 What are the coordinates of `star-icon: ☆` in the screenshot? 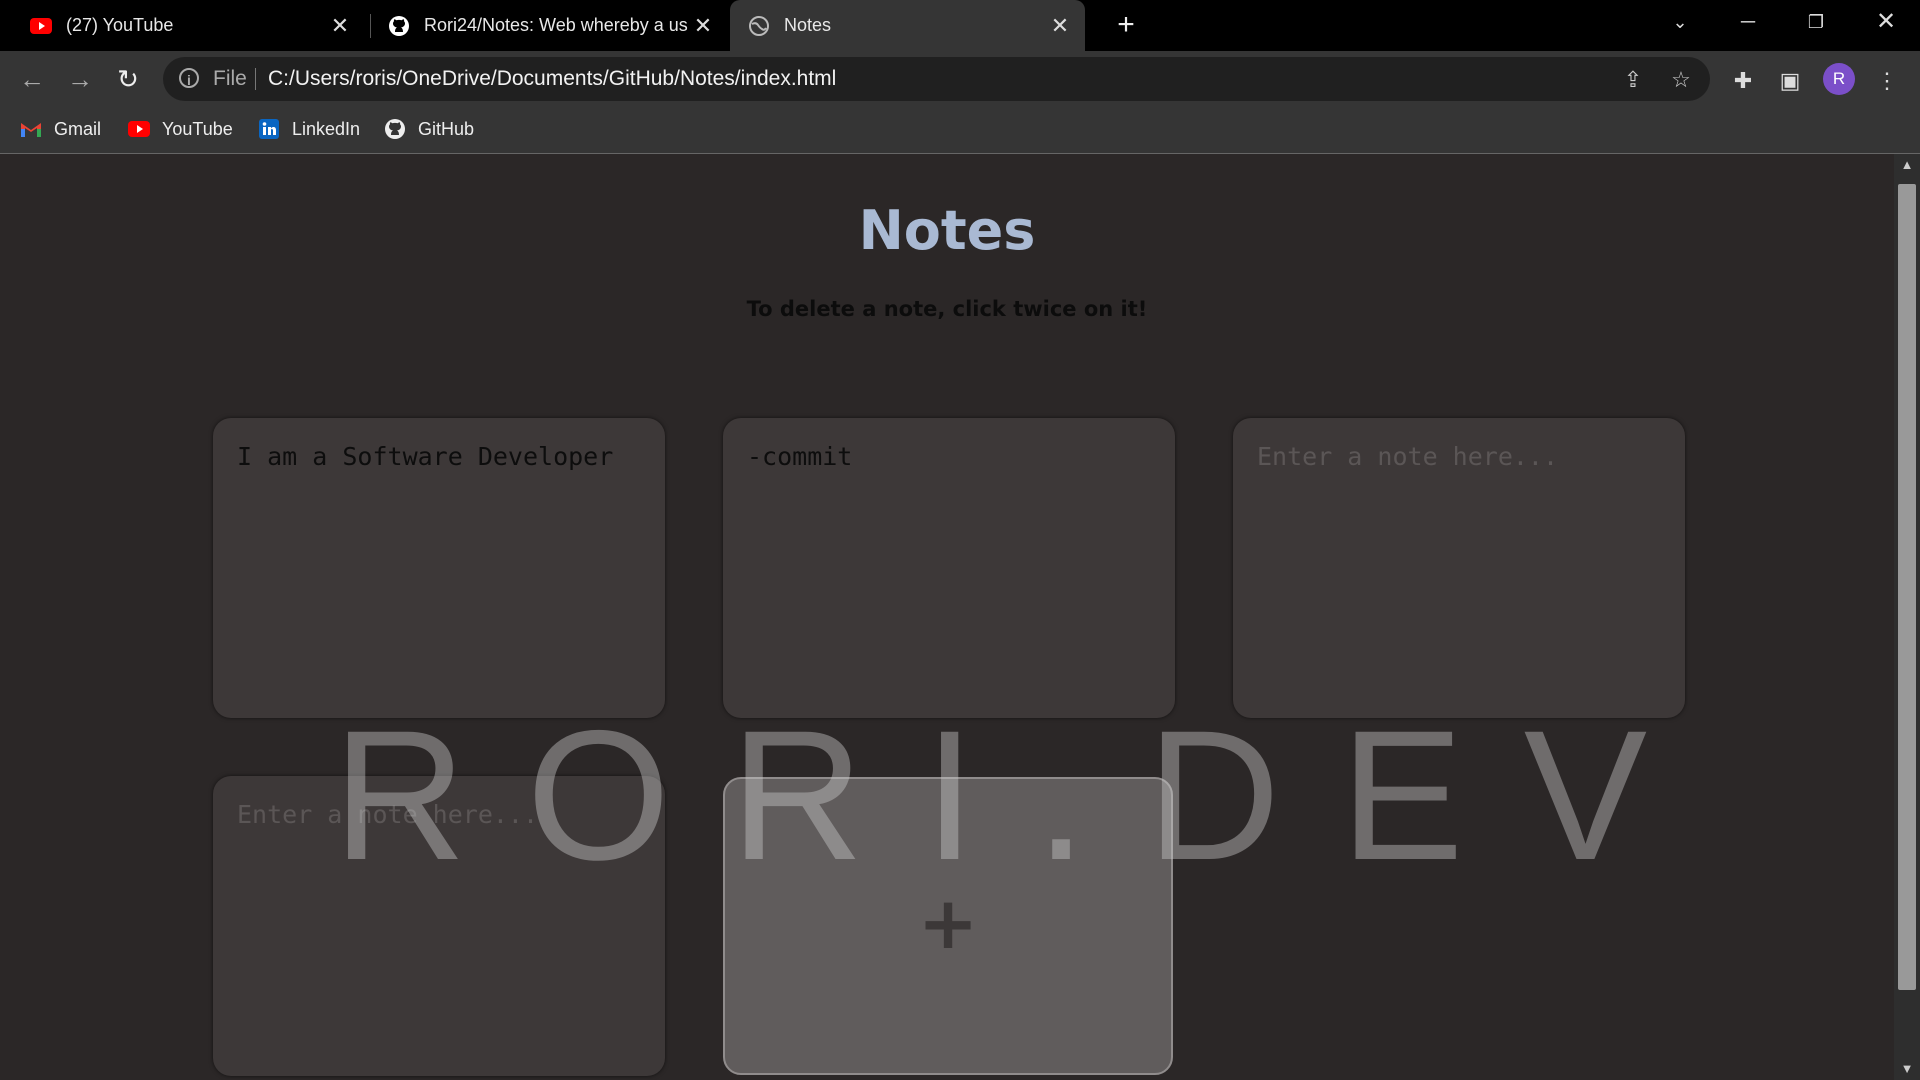 It's located at (1681, 80).